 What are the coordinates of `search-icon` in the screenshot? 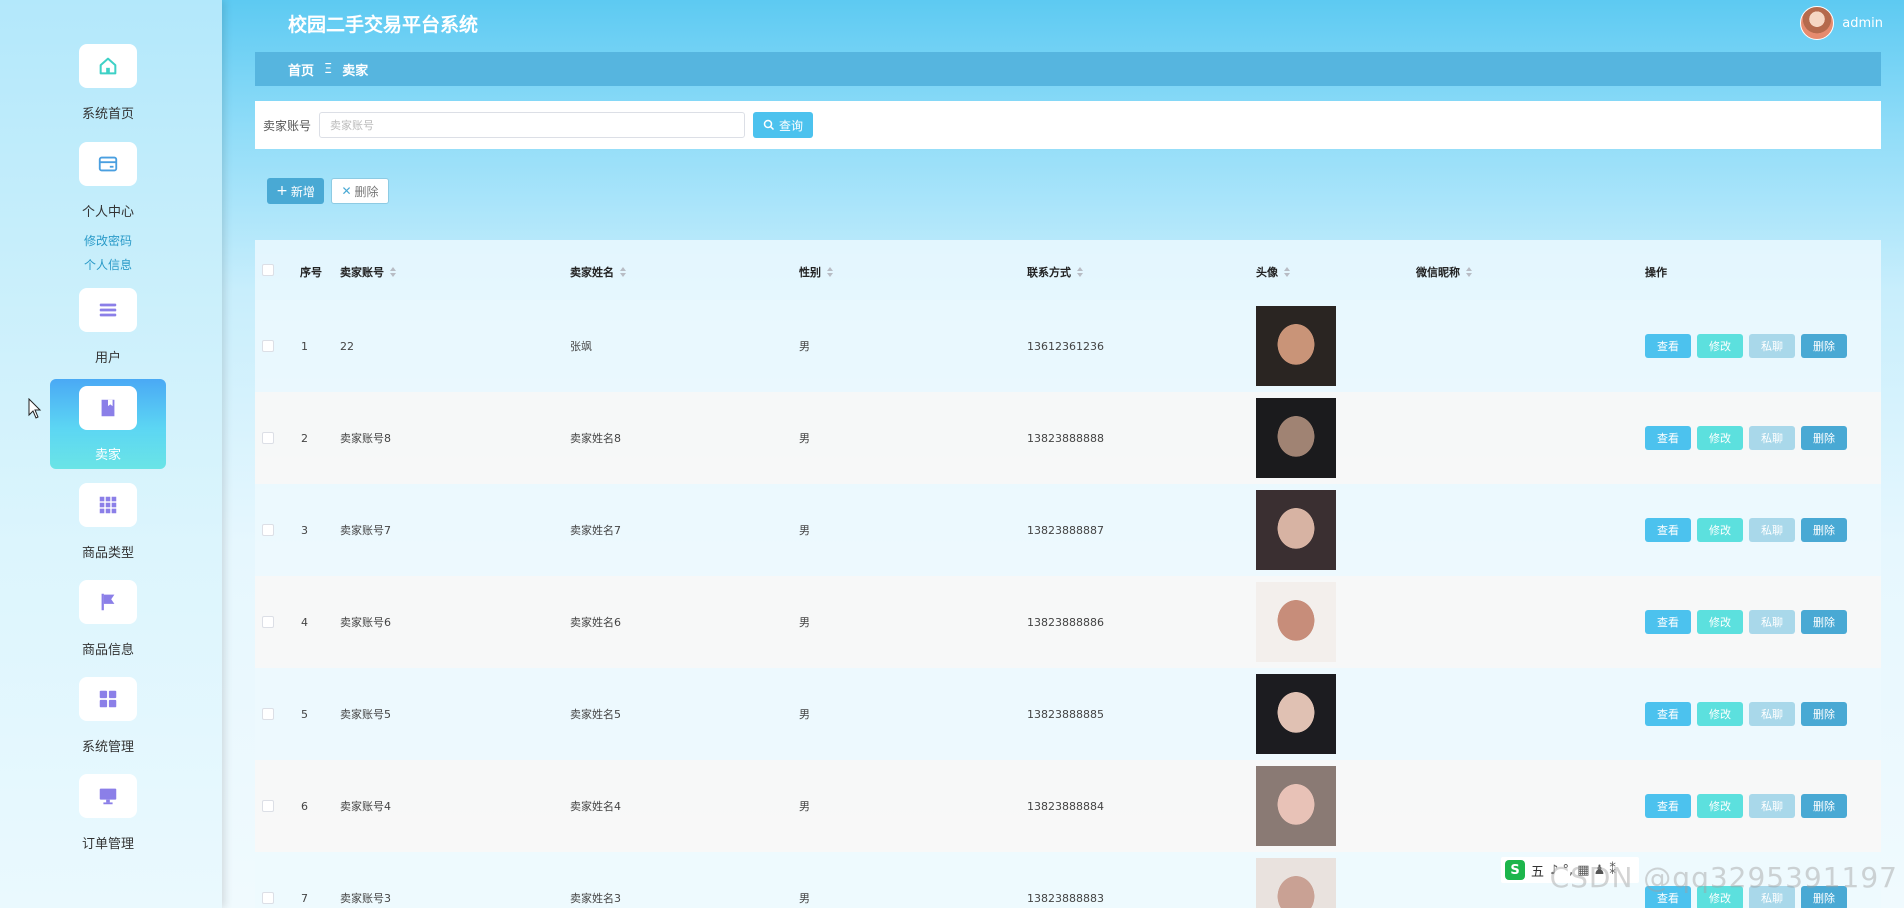 It's located at (769, 125).